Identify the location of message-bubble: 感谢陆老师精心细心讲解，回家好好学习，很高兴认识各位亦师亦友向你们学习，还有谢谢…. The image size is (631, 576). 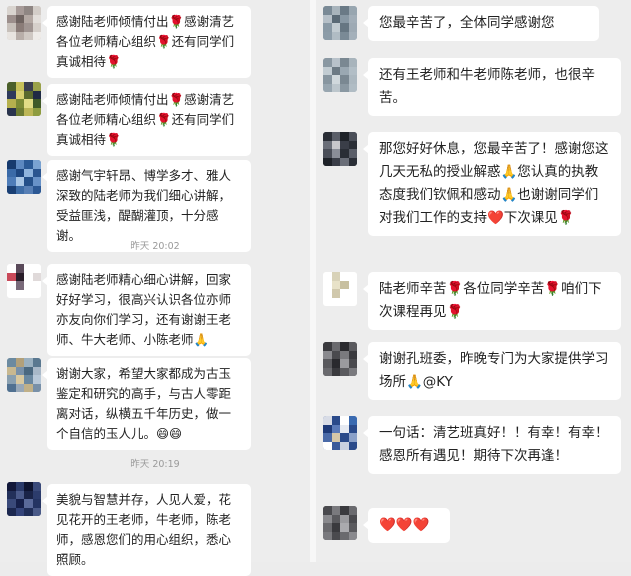
(149, 310).